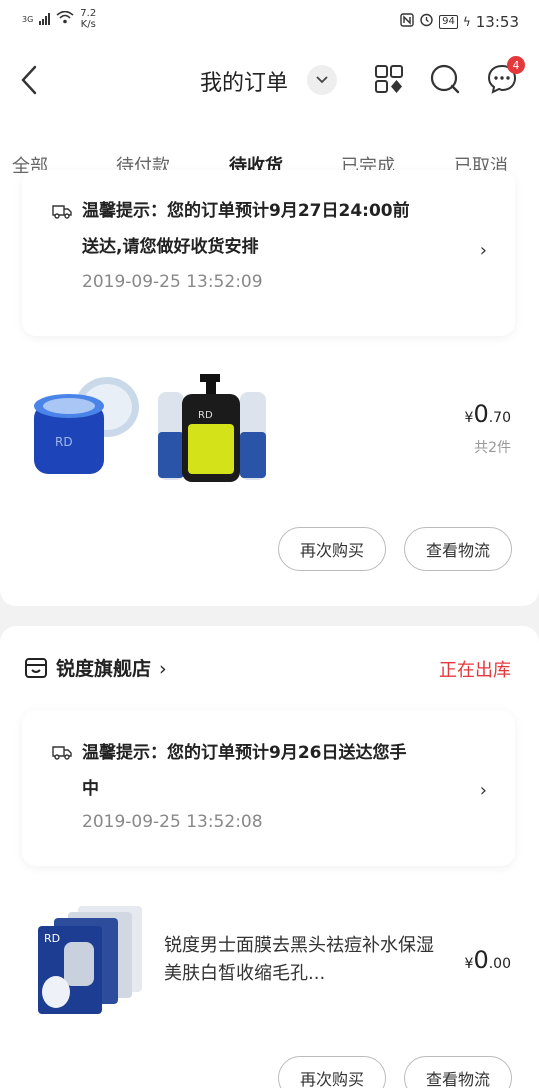  What do you see at coordinates (172, 822) in the screenshot?
I see `tip-timestamp: 2019-09-25 13:52:08` at bounding box center [172, 822].